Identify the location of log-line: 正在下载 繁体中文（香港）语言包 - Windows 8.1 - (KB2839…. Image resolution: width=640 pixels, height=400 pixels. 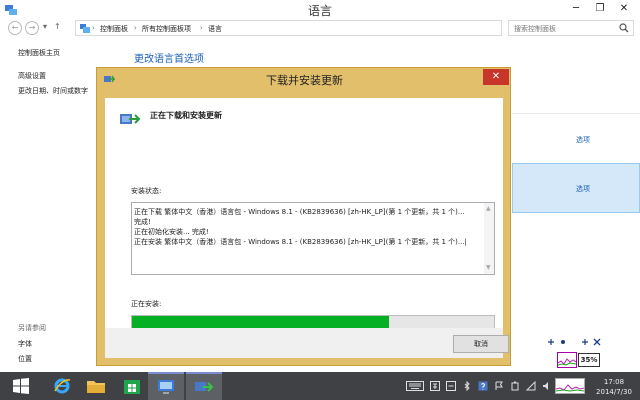
(299, 212).